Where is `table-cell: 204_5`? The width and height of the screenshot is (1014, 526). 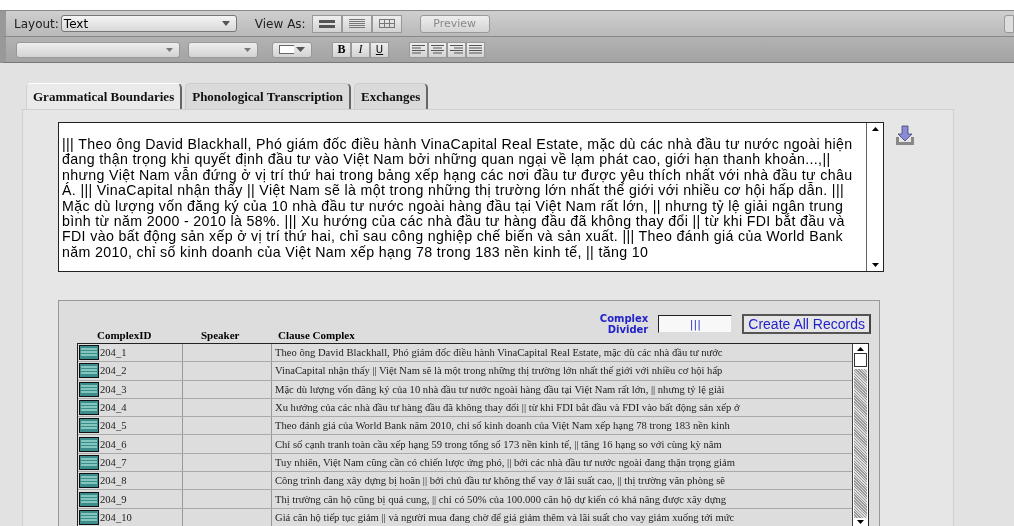 table-cell: 204_5 is located at coordinates (141, 426).